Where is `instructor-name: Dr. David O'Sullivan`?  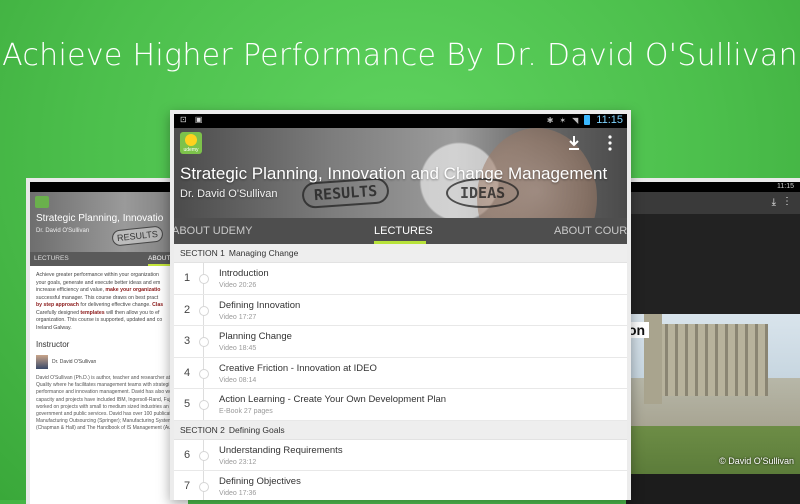 instructor-name: Dr. David O'Sullivan is located at coordinates (74, 362).